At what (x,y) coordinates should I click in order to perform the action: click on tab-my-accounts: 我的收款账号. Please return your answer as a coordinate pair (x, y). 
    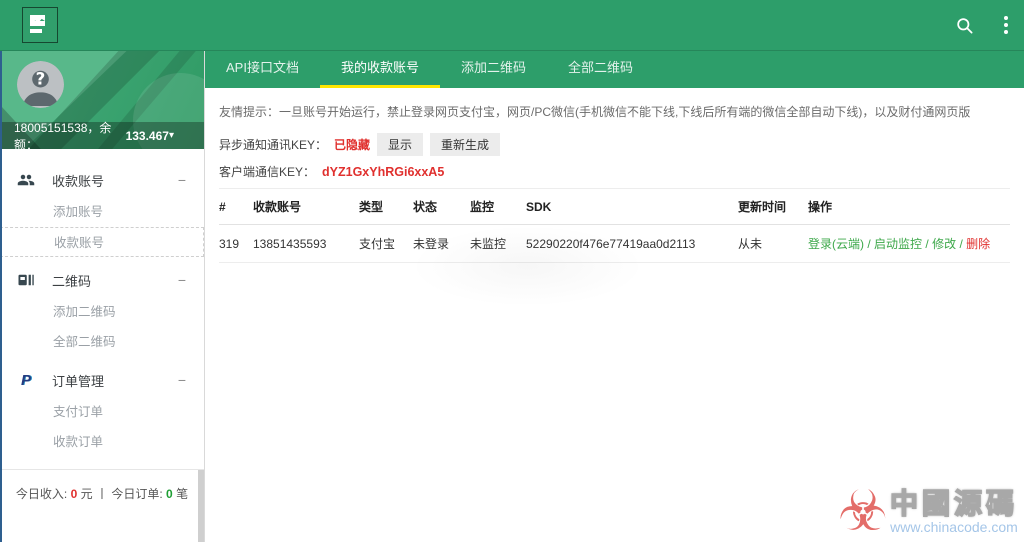
    Looking at the image, I should click on (379, 69).